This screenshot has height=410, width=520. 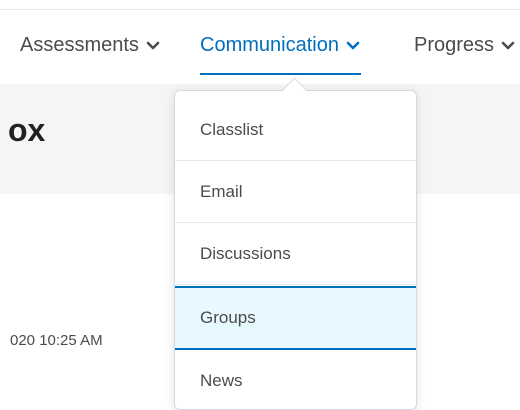 I want to click on nav-item-label: Progress, so click(x=454, y=45).